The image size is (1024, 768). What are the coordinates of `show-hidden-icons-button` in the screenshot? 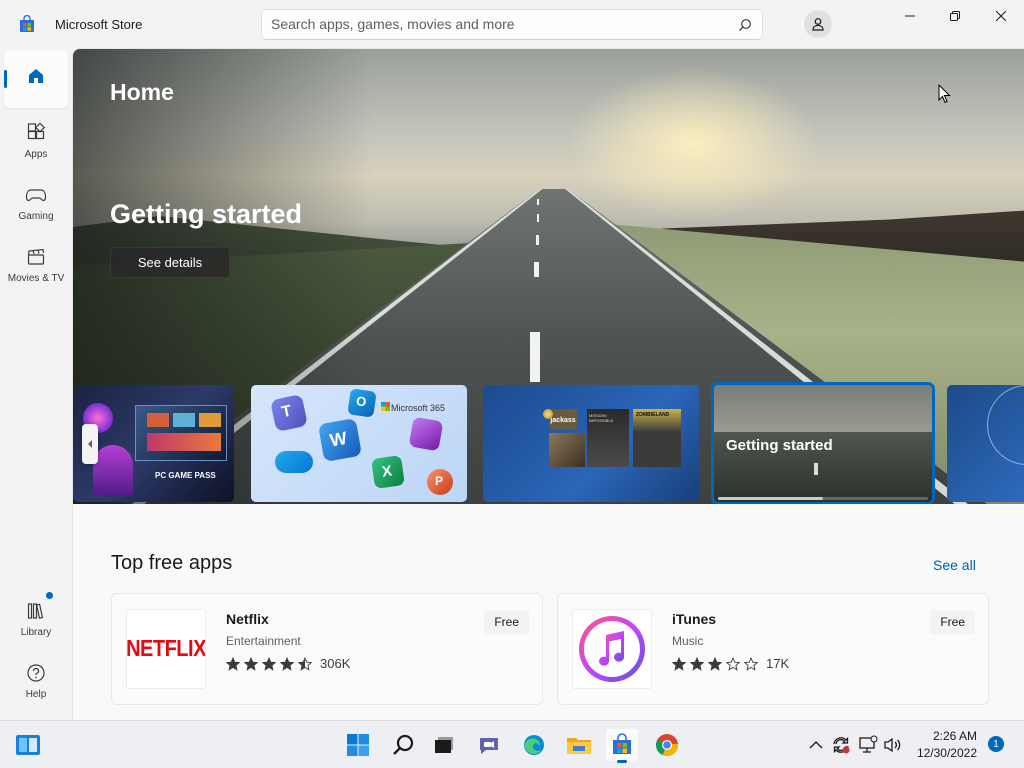 It's located at (816, 745).